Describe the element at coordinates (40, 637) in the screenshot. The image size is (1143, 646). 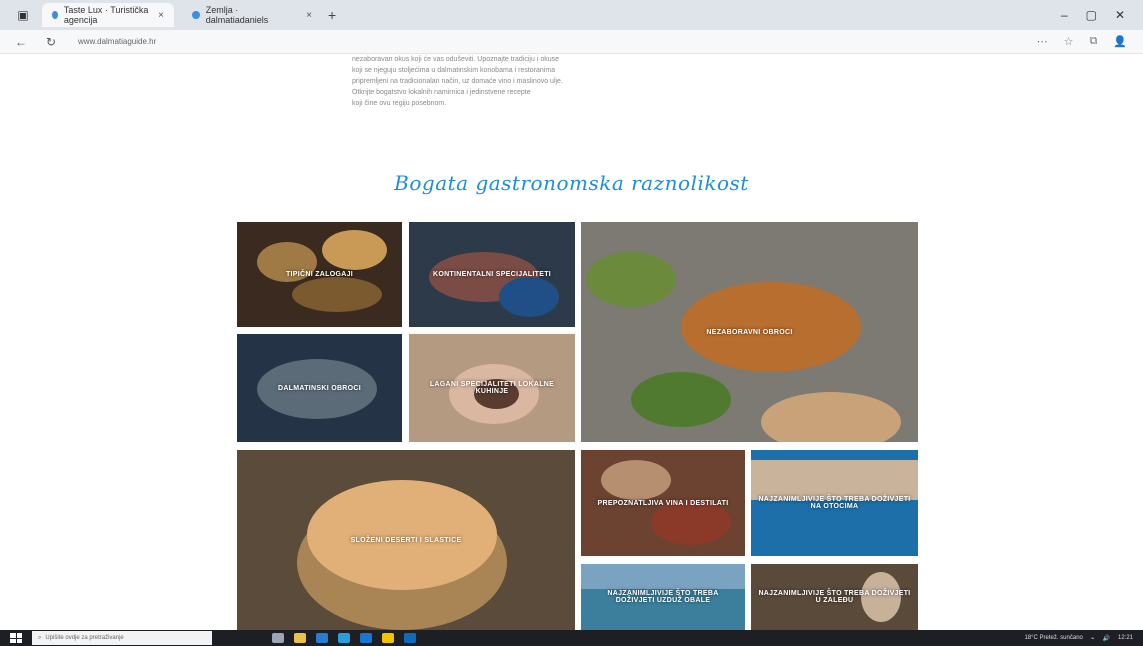
I see `search-icon: ⌕` at that location.